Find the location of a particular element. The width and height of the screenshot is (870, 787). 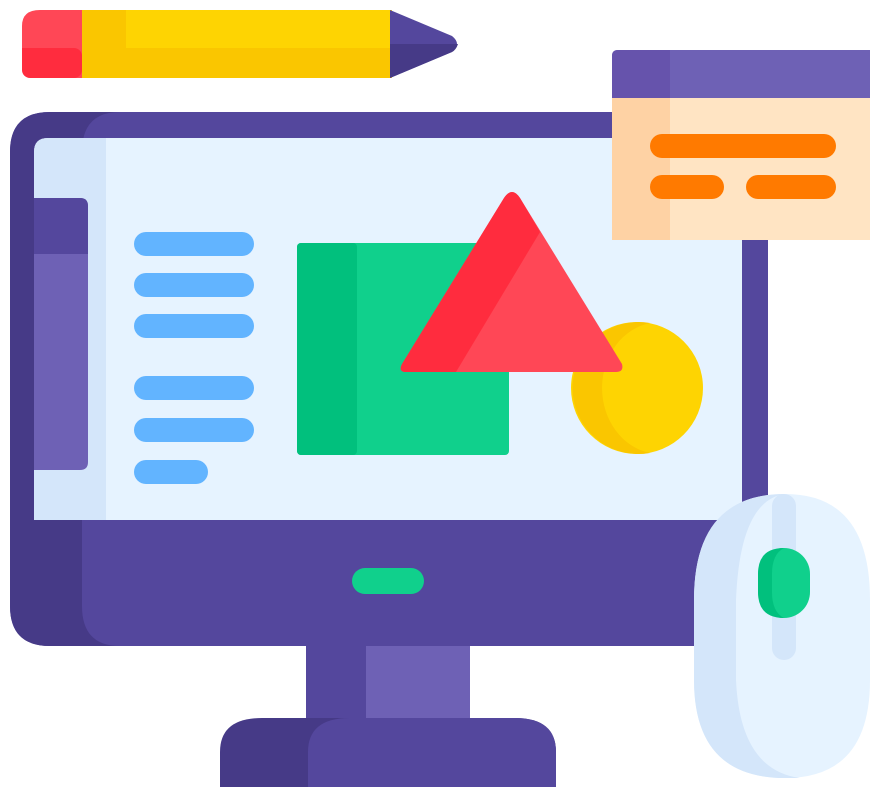

mouse-icon is located at coordinates (782, 636).